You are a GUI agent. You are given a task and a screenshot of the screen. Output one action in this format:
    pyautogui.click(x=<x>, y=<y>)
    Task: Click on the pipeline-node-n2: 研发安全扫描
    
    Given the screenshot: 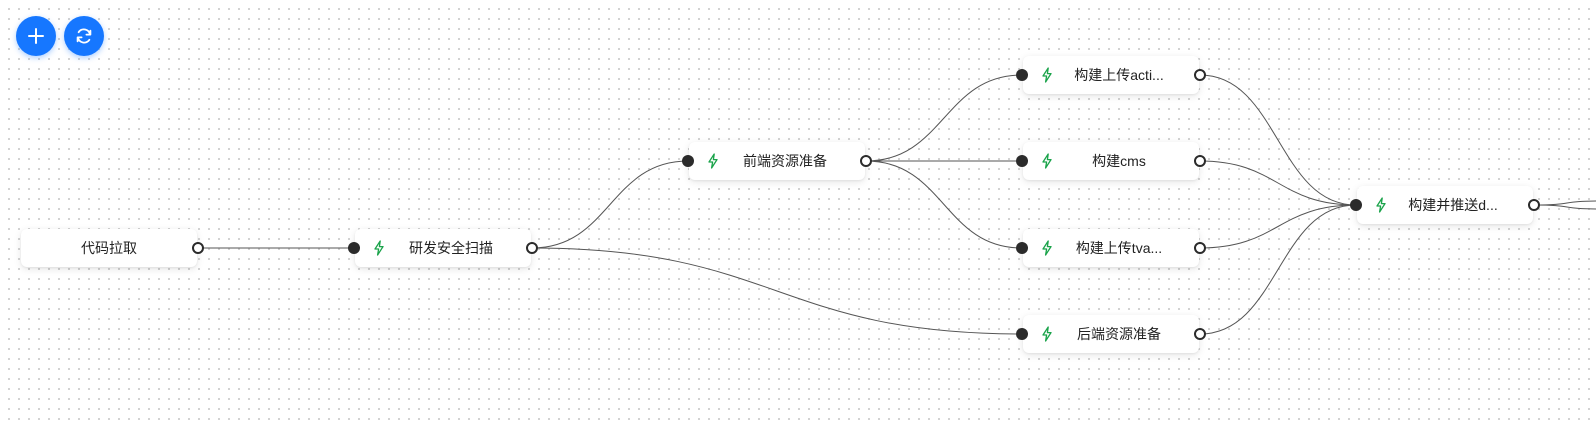 What is the action you would take?
    pyautogui.click(x=443, y=248)
    